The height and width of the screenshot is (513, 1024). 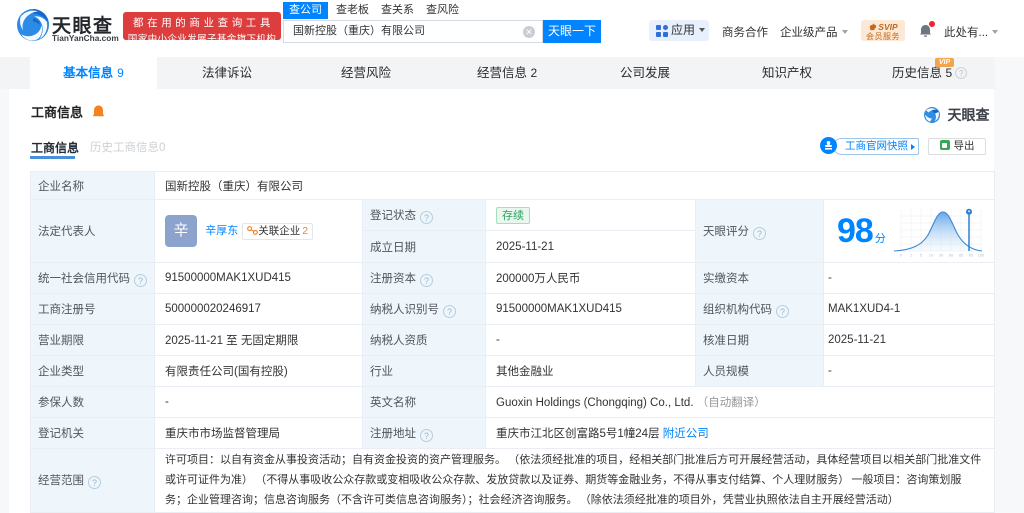 I want to click on svg-text: 60, so click(x=951, y=255).